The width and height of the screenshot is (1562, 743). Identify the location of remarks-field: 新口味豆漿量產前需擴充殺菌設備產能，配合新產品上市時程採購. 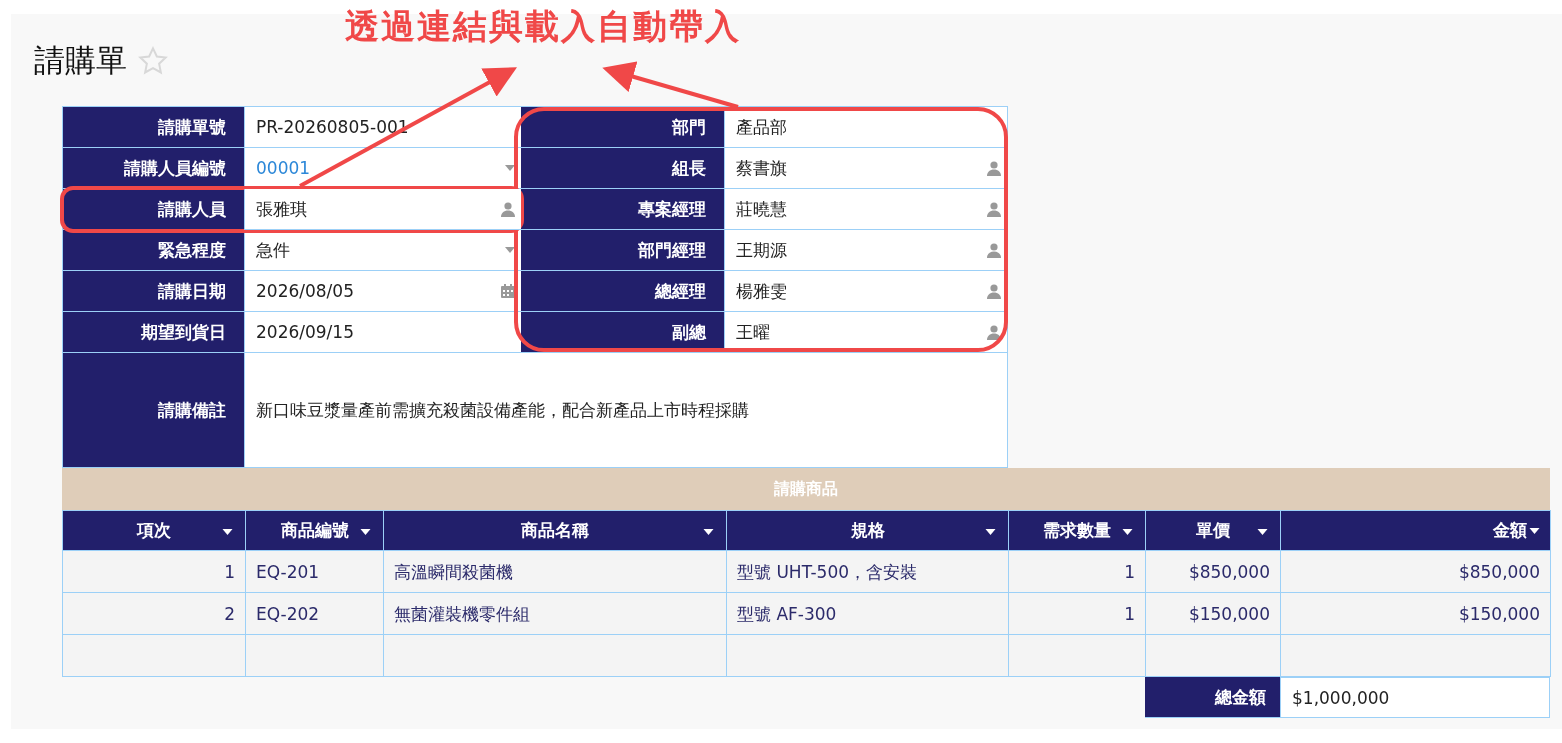
(625, 410).